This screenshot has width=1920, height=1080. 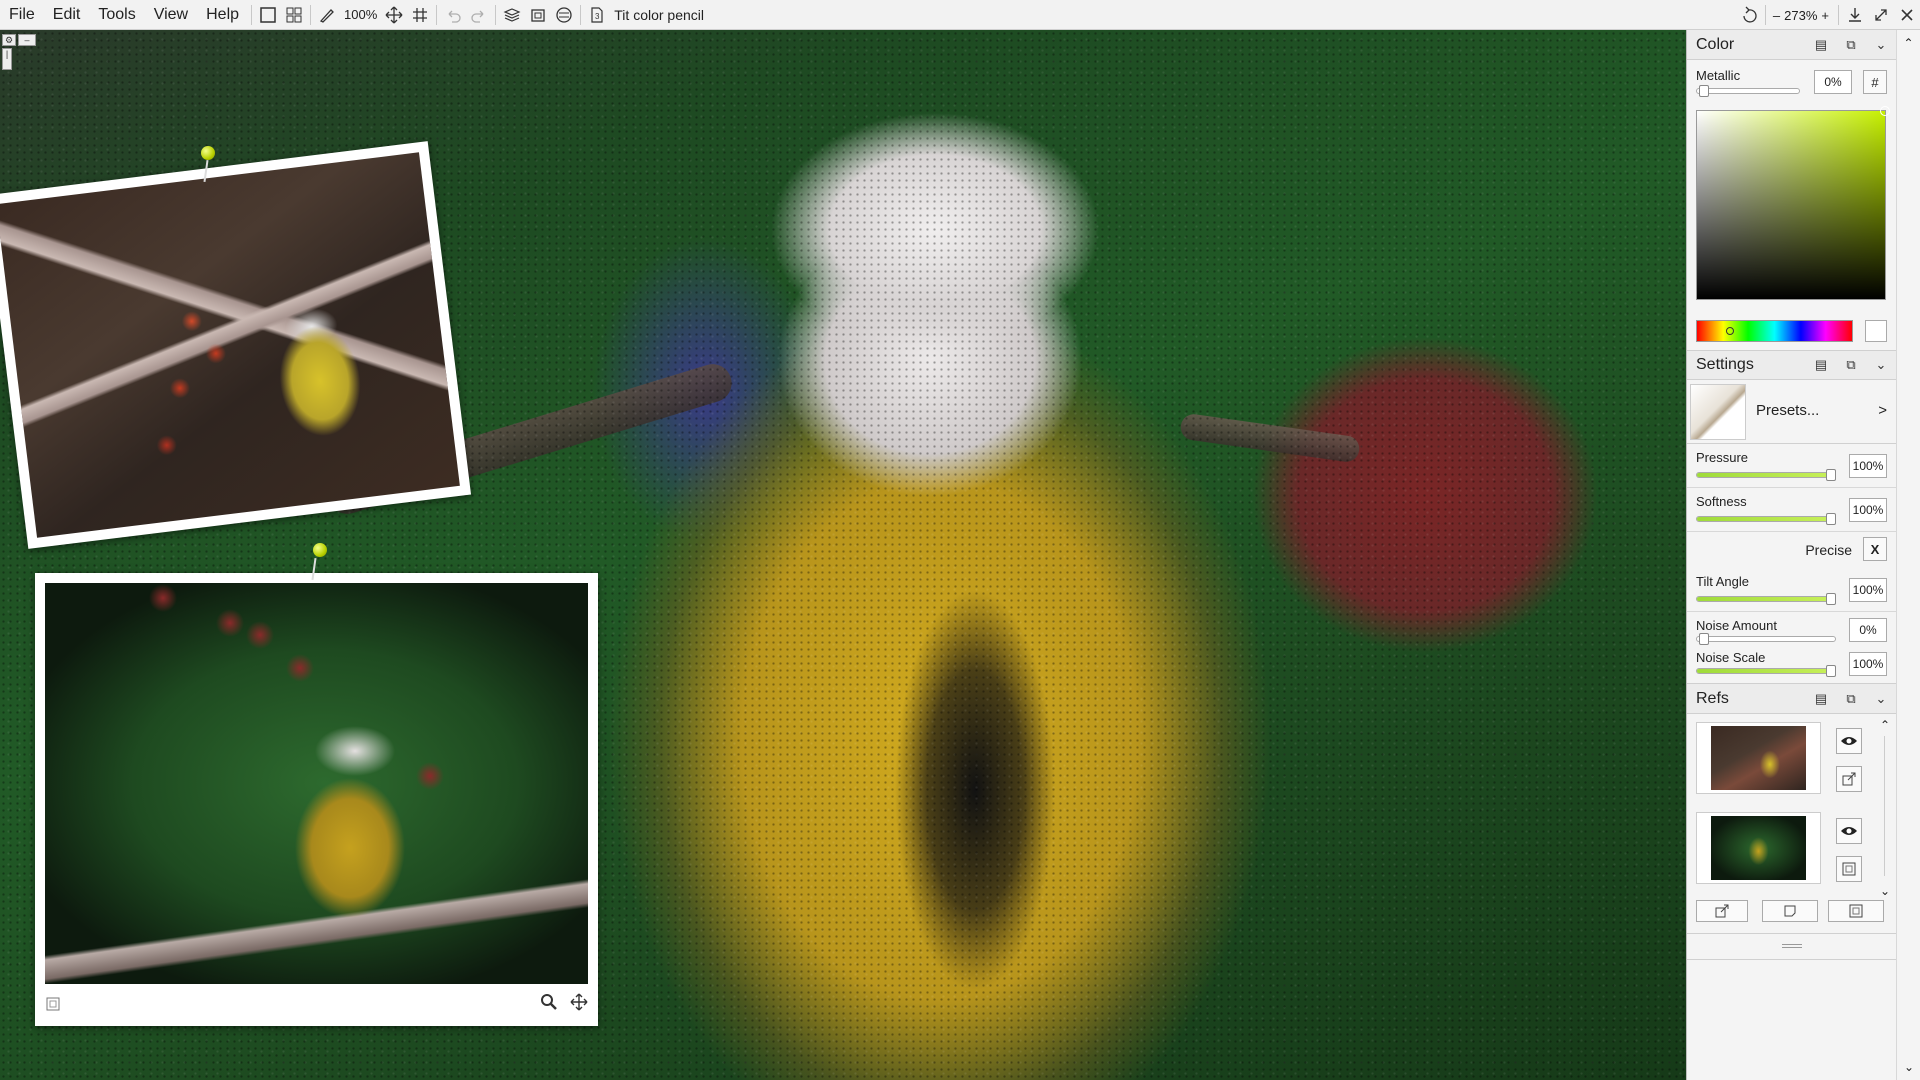 What do you see at coordinates (1730, 331) in the screenshot?
I see `hue-knob` at bounding box center [1730, 331].